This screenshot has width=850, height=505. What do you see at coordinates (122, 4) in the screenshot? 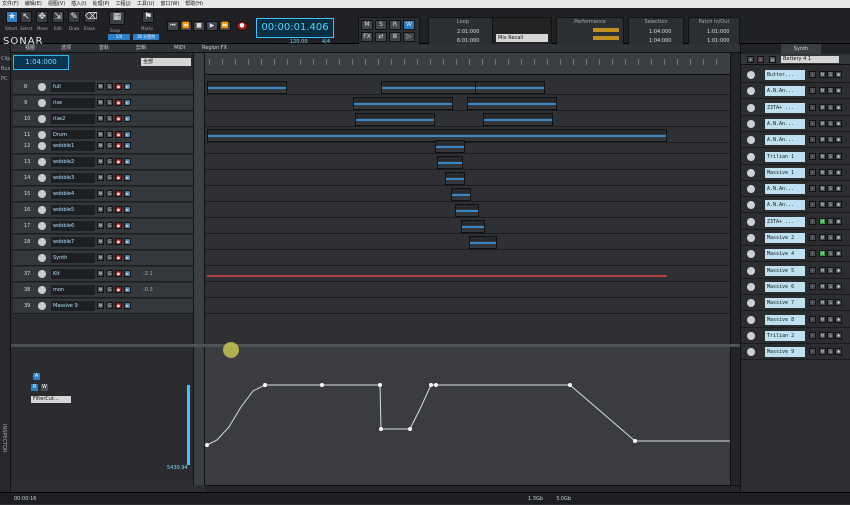
I see `menu-item: 工程(J)` at bounding box center [122, 4].